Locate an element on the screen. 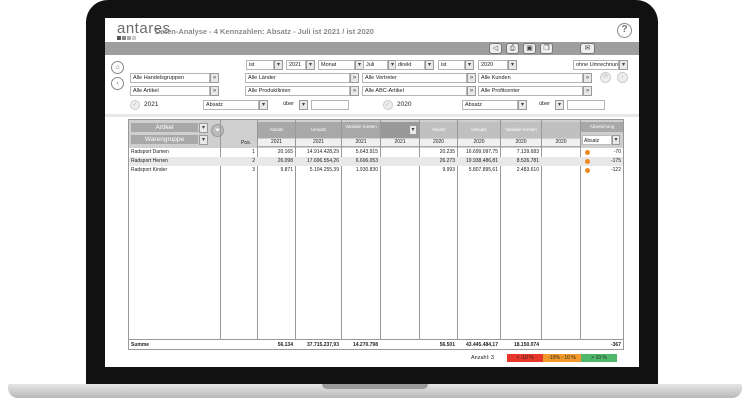  country-filter: Alle Länder is located at coordinates (297, 78).